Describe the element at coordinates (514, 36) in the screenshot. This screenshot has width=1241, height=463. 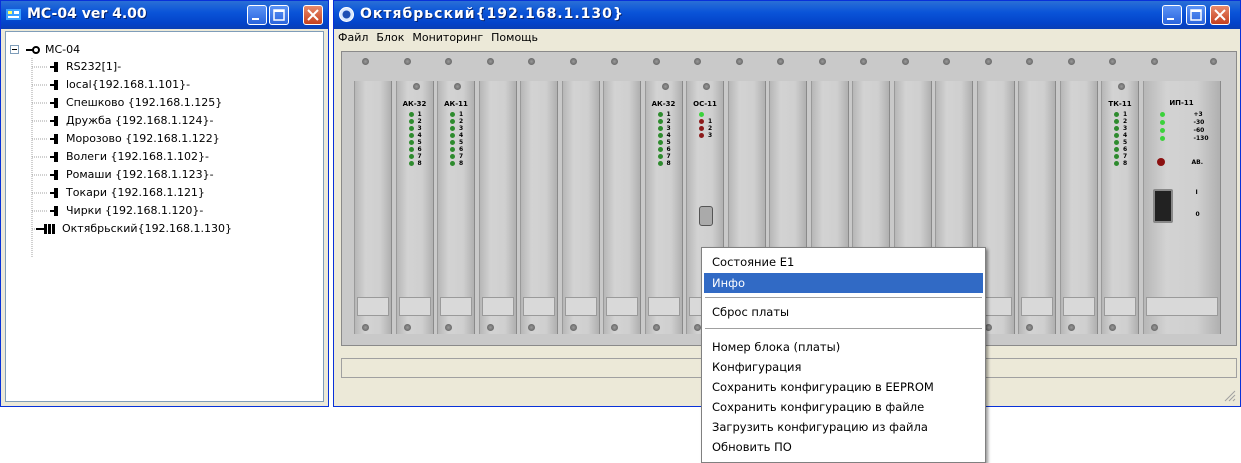
I see `menu-help: Помощь` at that location.